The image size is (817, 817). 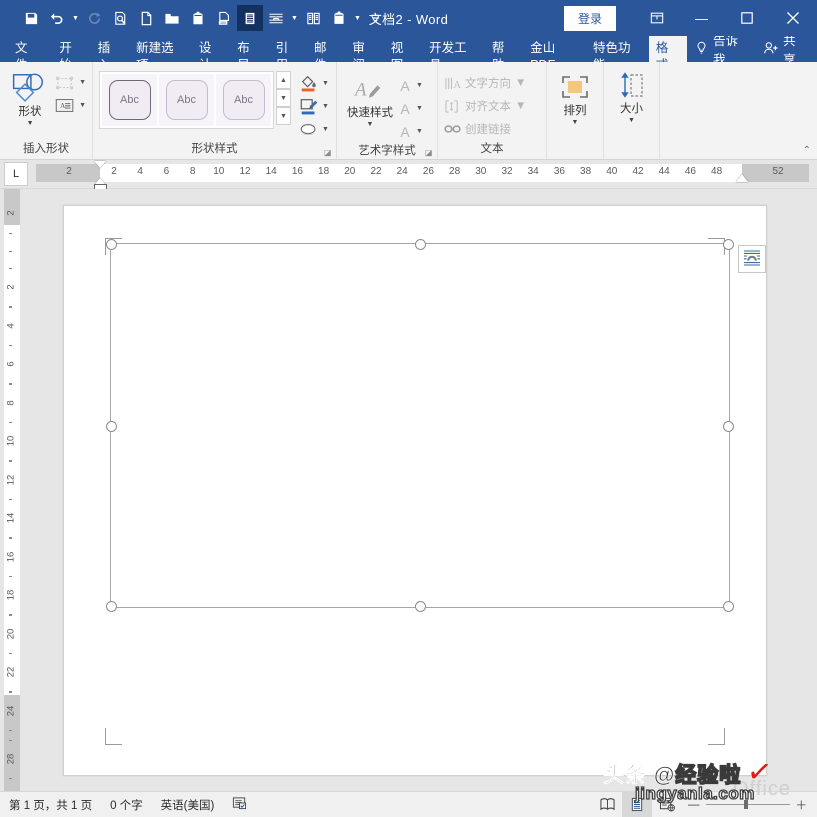 I want to click on maximize-button, so click(x=746, y=18).